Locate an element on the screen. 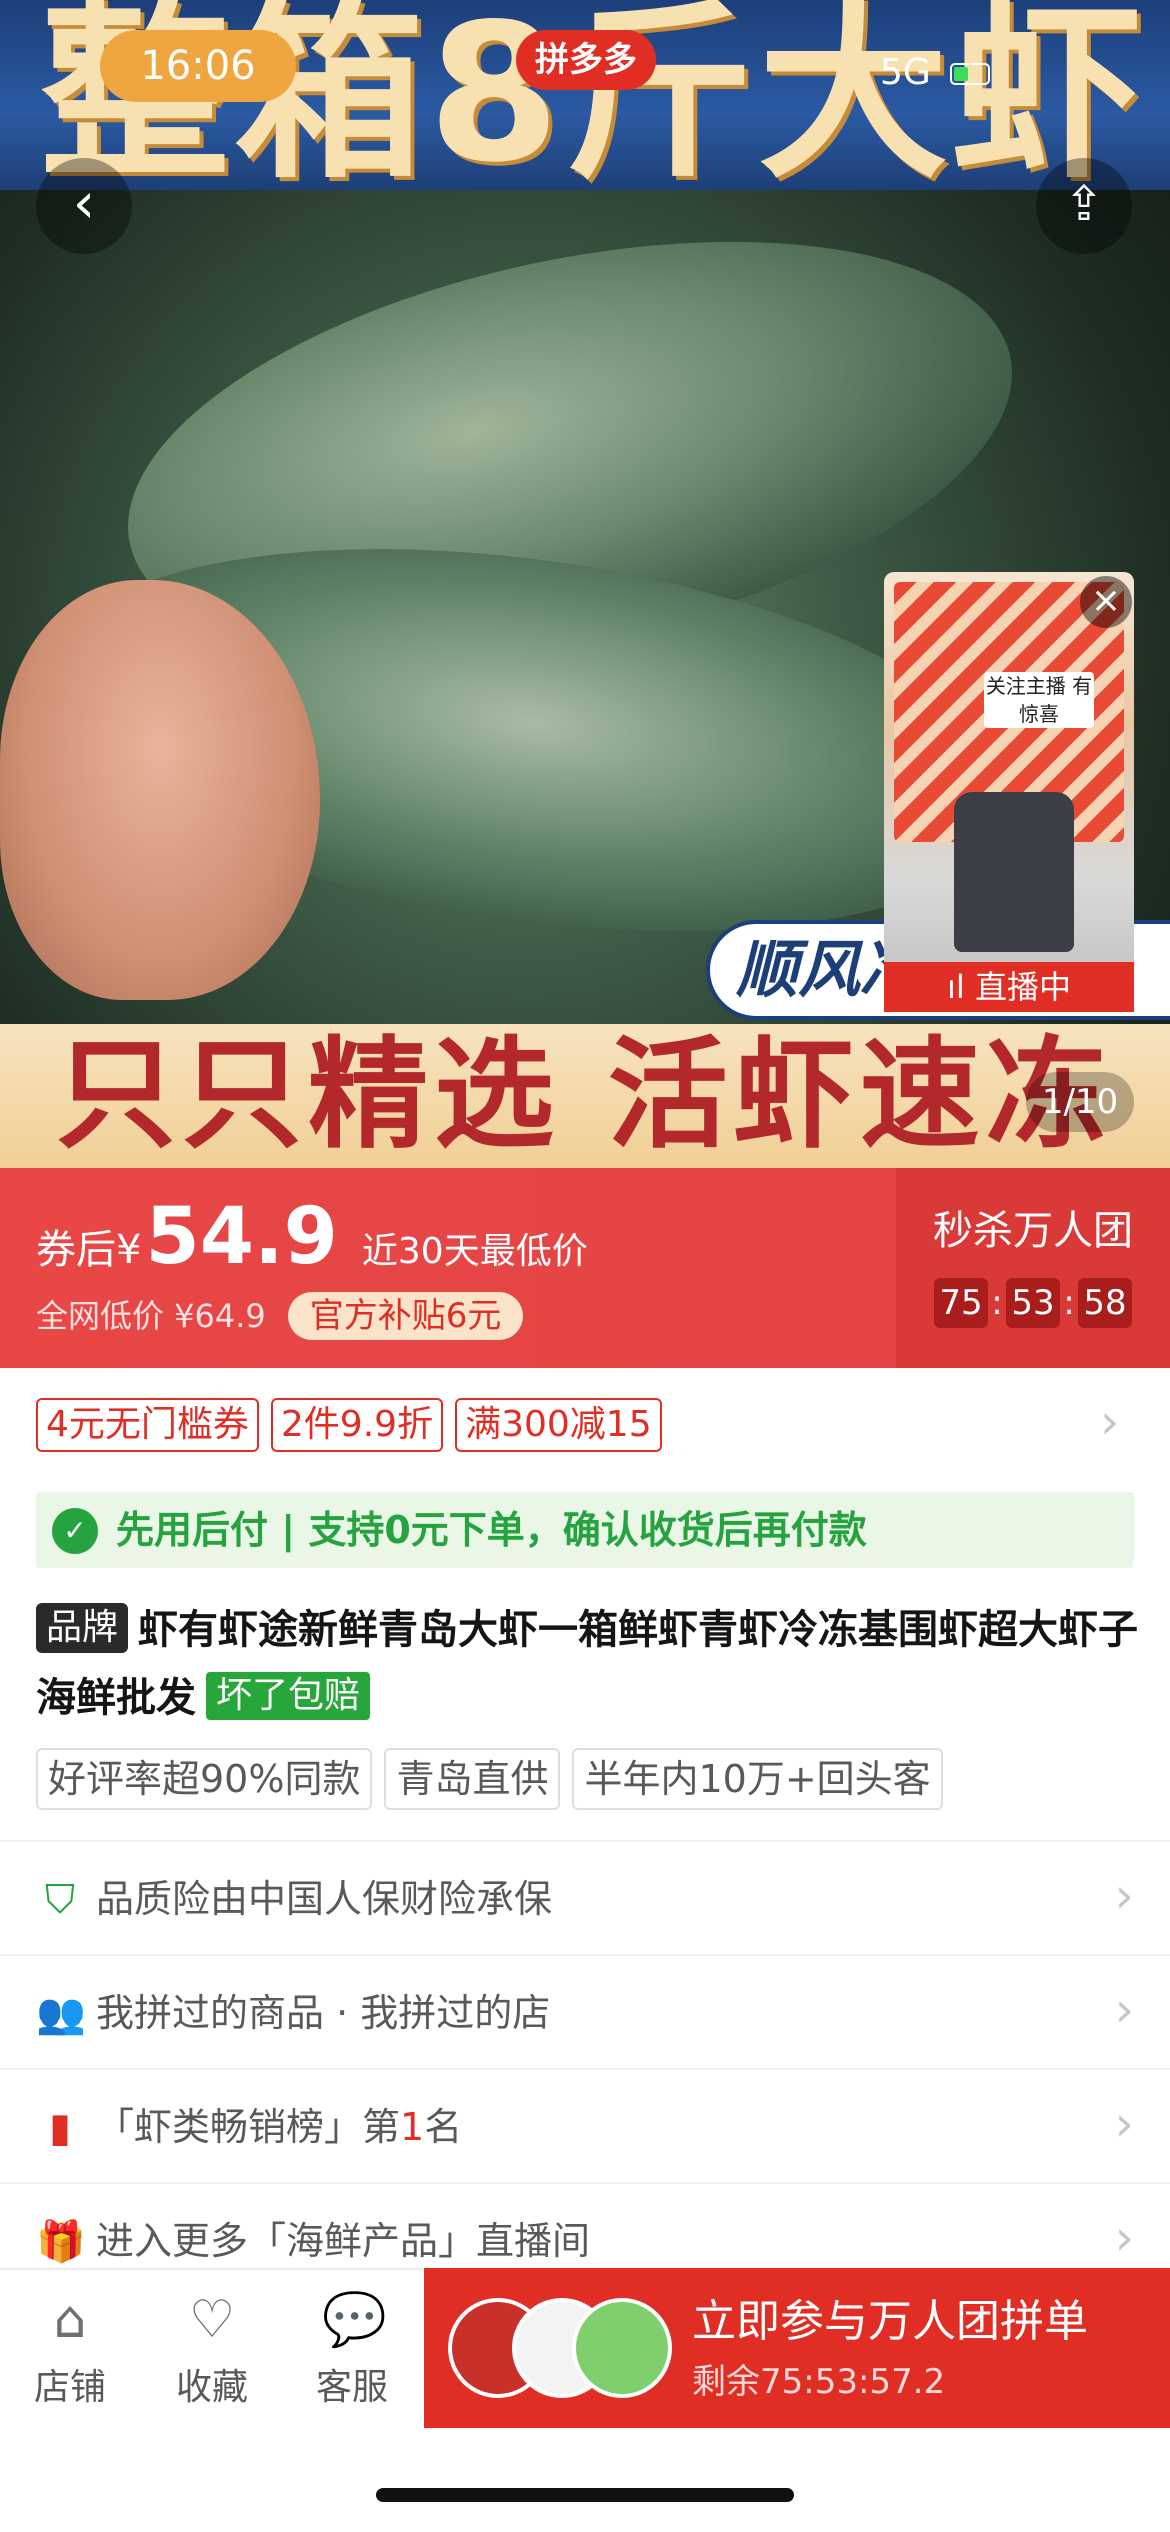 The image size is (1170, 2532). countdown-hours: 75 is located at coordinates (961, 1303).